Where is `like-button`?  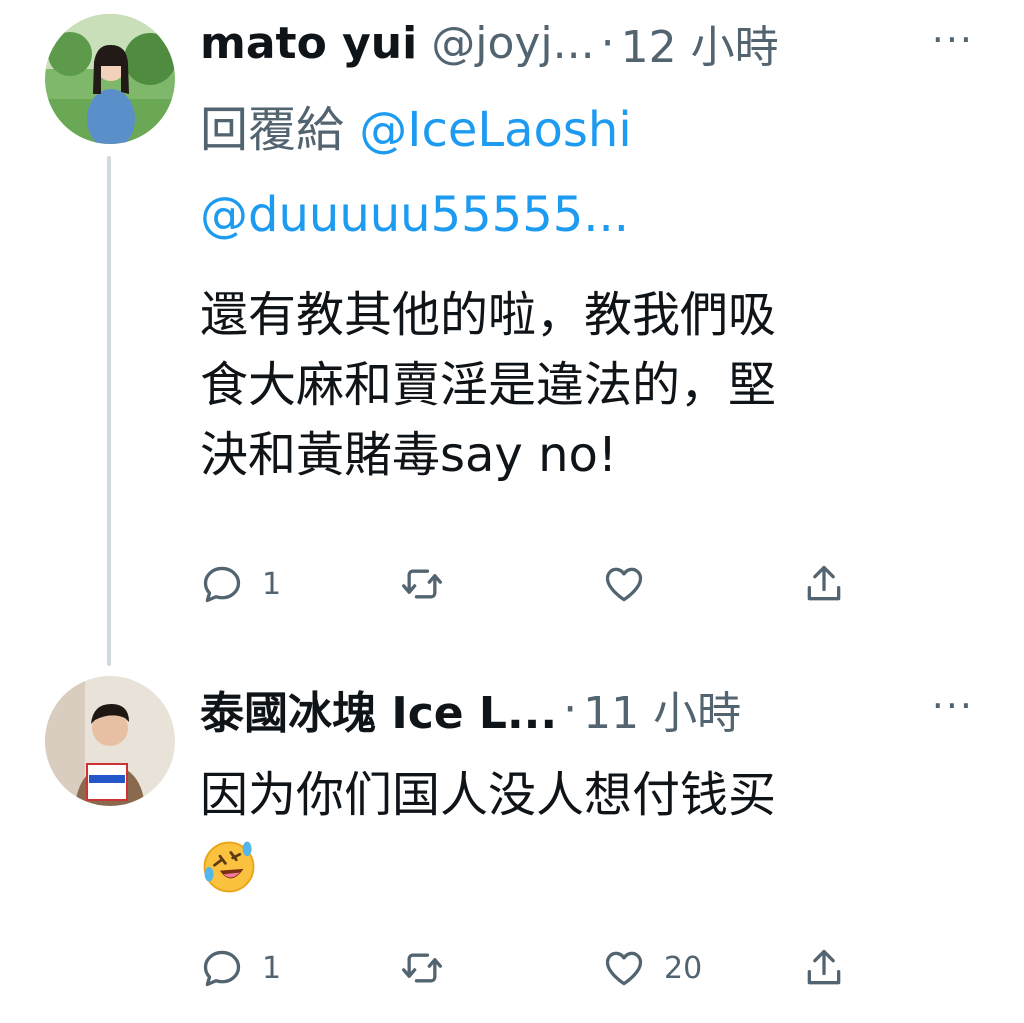 like-button is located at coordinates (633, 584).